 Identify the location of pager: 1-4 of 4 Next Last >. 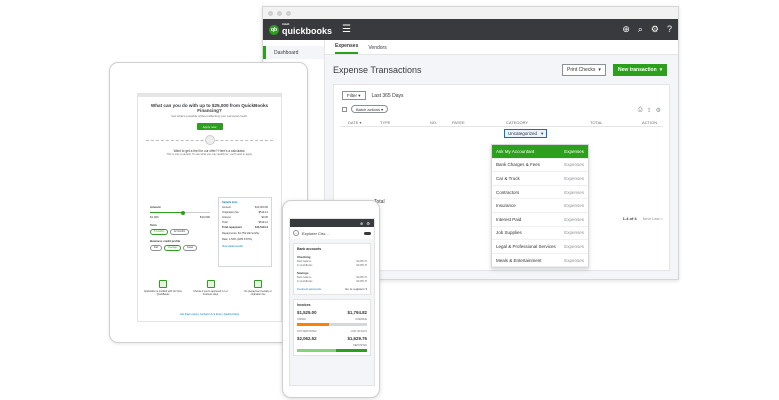
(643, 218).